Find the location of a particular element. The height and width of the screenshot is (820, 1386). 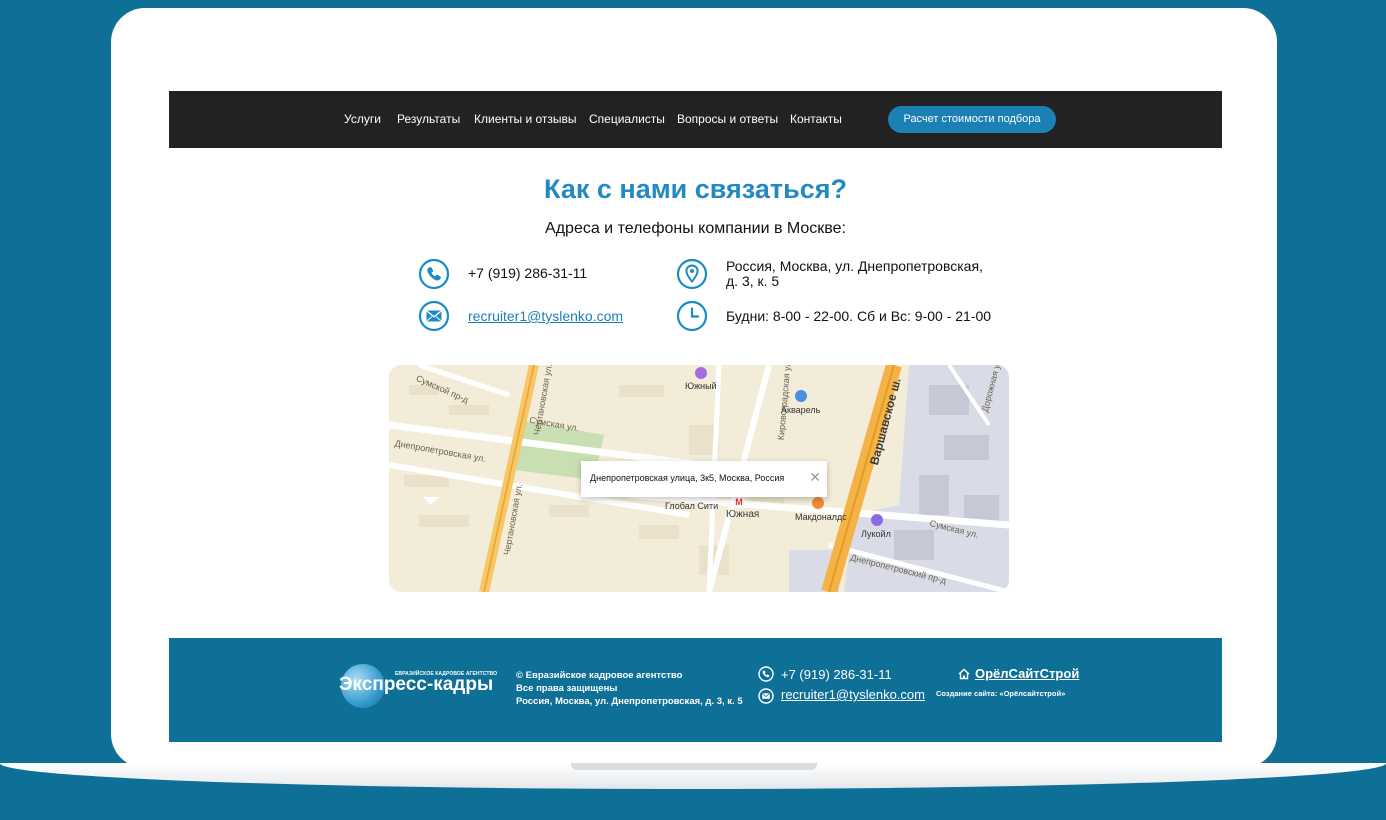

nav-item-clients: Клиенты и отзывы is located at coordinates (525, 119).